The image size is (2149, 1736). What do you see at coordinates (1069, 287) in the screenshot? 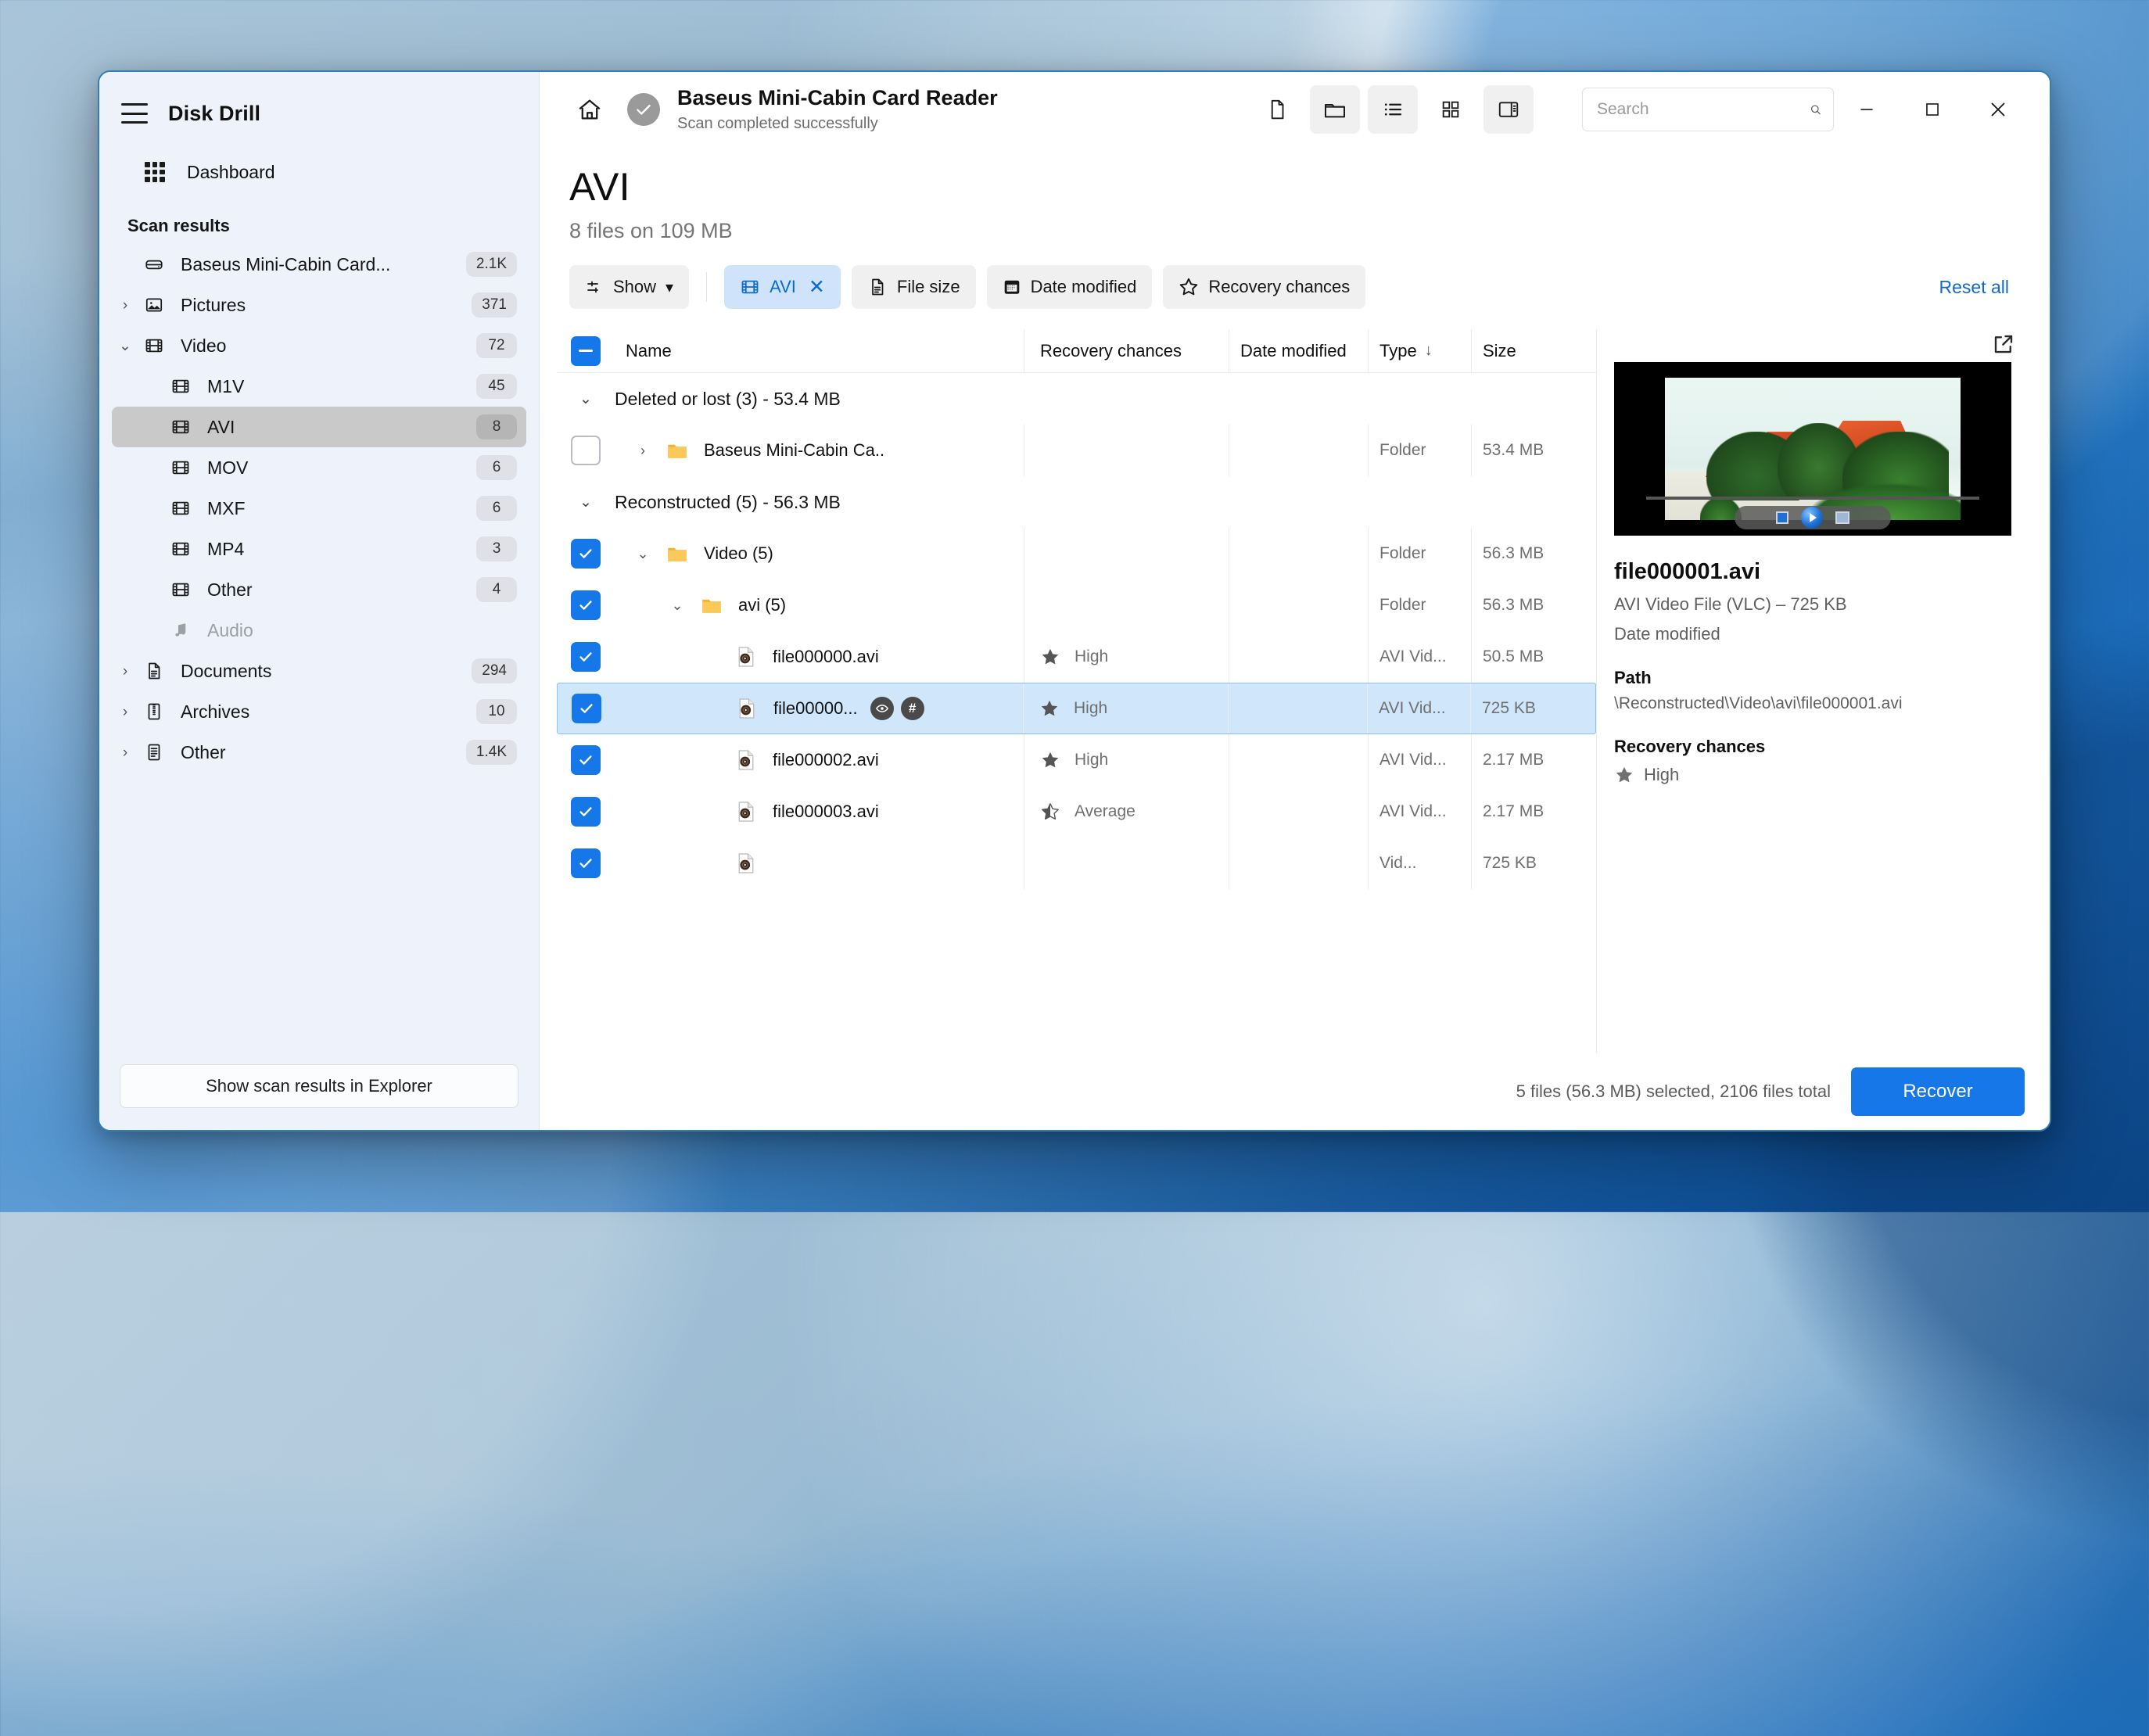
I see `filter-chip-date-modified: Date modified` at bounding box center [1069, 287].